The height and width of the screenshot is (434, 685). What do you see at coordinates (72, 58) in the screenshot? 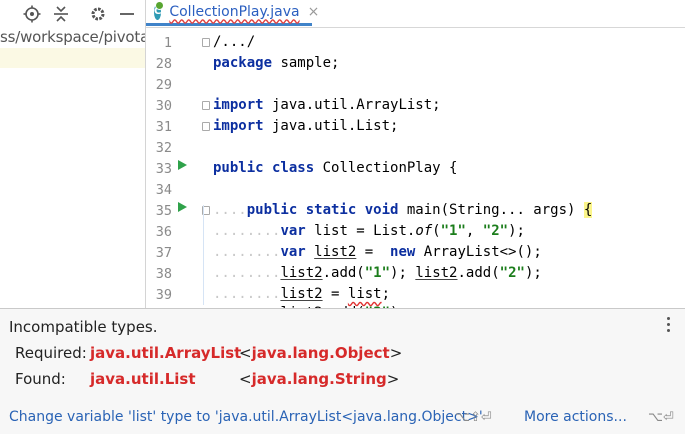
I see `selected-row` at bounding box center [72, 58].